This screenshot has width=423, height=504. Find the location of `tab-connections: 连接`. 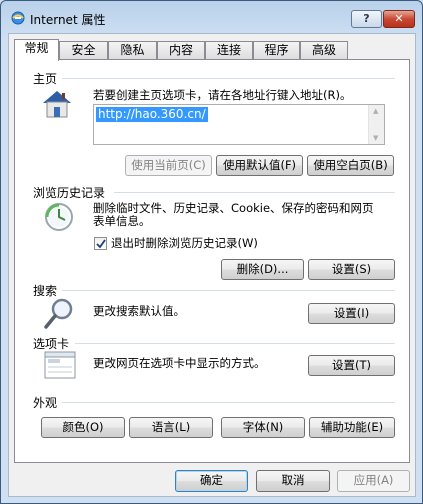

tab-connections: 连接 is located at coordinates (229, 50).